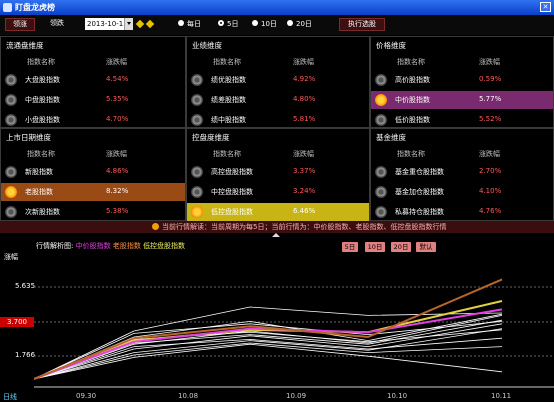 This screenshot has height=402, width=554. I want to click on range-5day-button: 5日, so click(350, 247).